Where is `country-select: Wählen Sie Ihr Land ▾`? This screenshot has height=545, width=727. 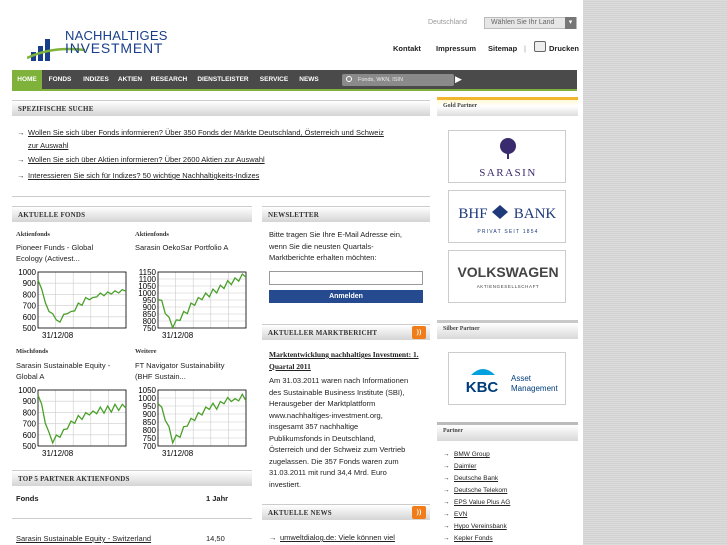 country-select: Wählen Sie Ihr Land ▾ is located at coordinates (530, 23).